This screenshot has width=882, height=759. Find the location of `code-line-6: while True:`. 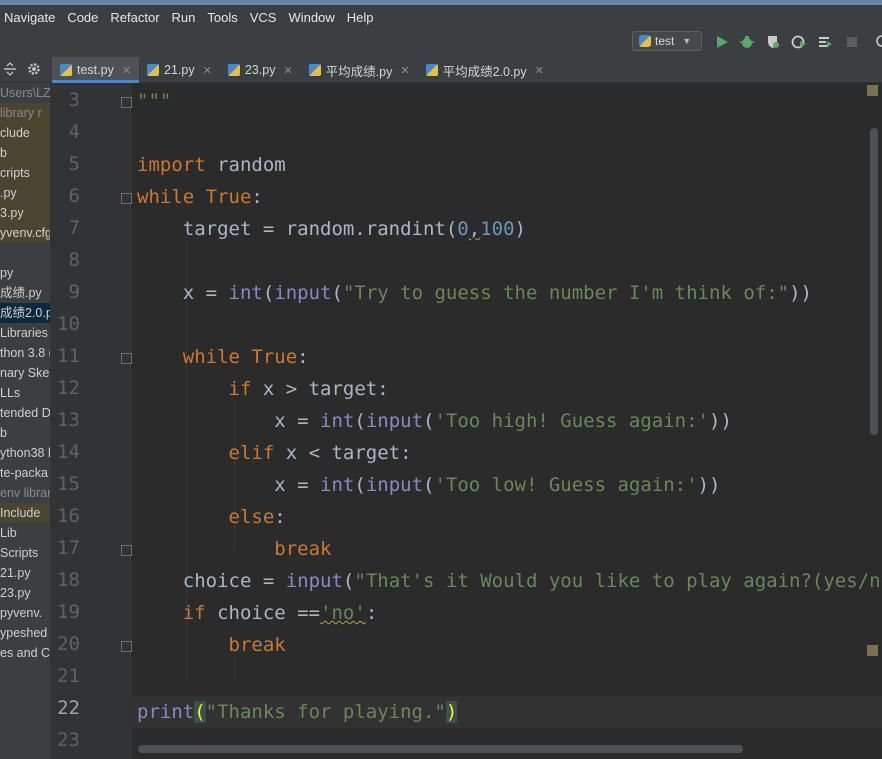

code-line-6: while True: is located at coordinates (200, 197).